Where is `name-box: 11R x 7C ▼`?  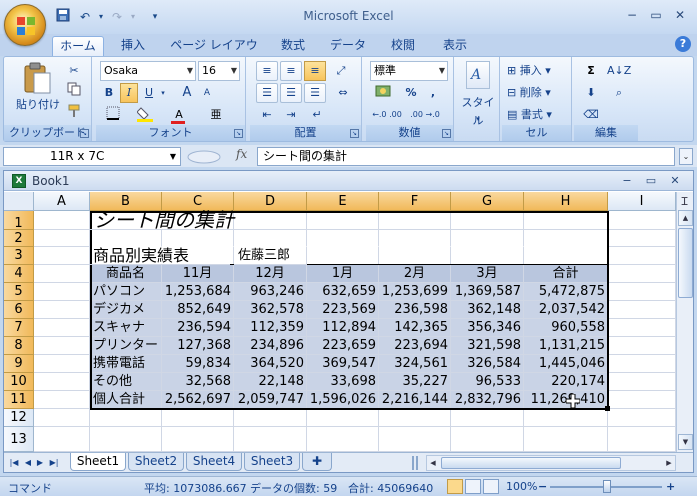 name-box: 11R x 7C ▼ is located at coordinates (92, 156).